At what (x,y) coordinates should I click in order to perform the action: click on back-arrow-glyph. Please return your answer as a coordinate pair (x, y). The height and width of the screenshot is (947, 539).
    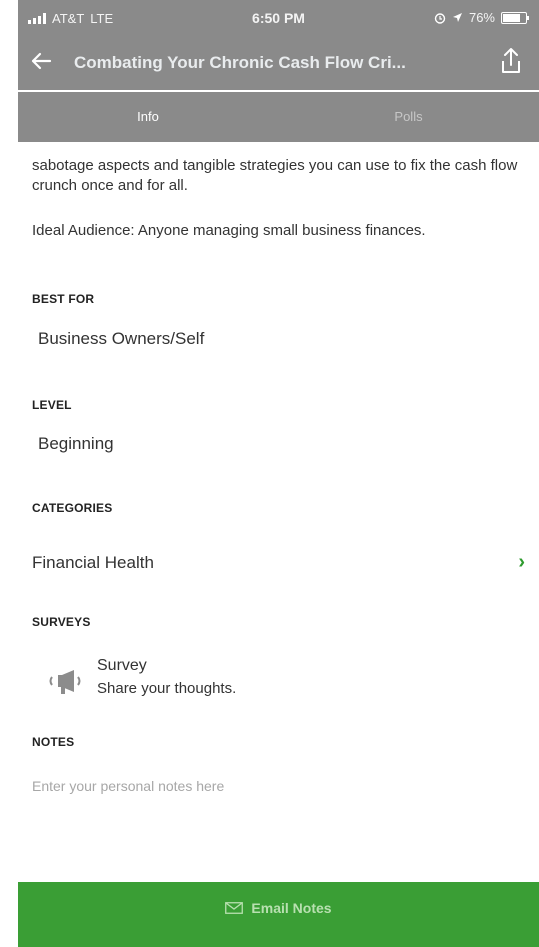
    Looking at the image, I should click on (41, 61).